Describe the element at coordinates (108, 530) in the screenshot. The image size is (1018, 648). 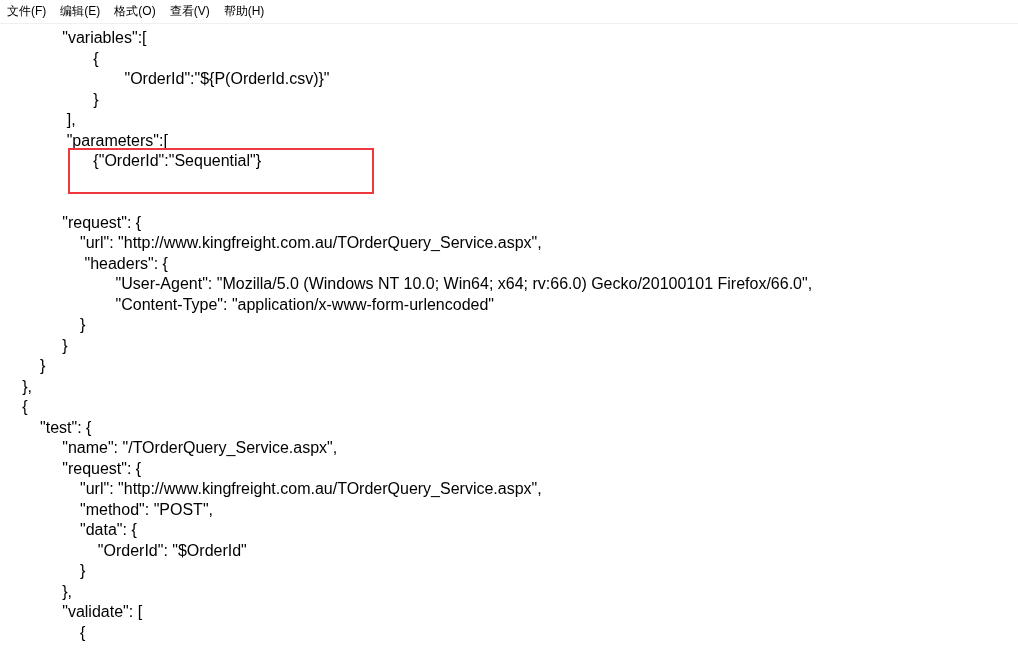
I see `code-line: "data": {` at that location.